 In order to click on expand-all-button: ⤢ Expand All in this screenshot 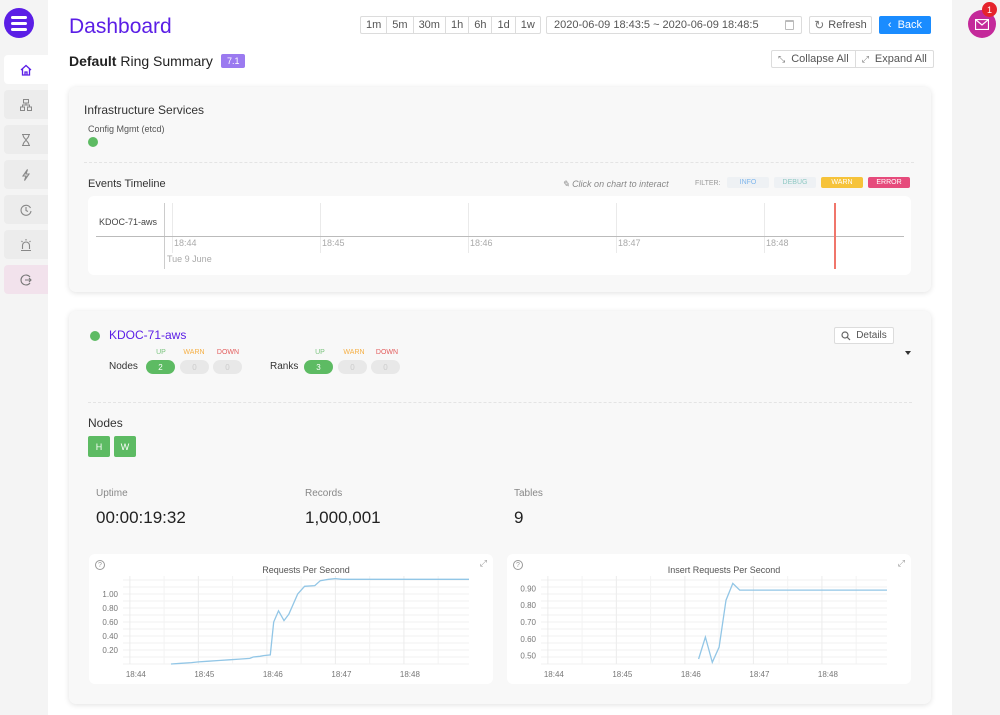, I will do `click(894, 59)`.